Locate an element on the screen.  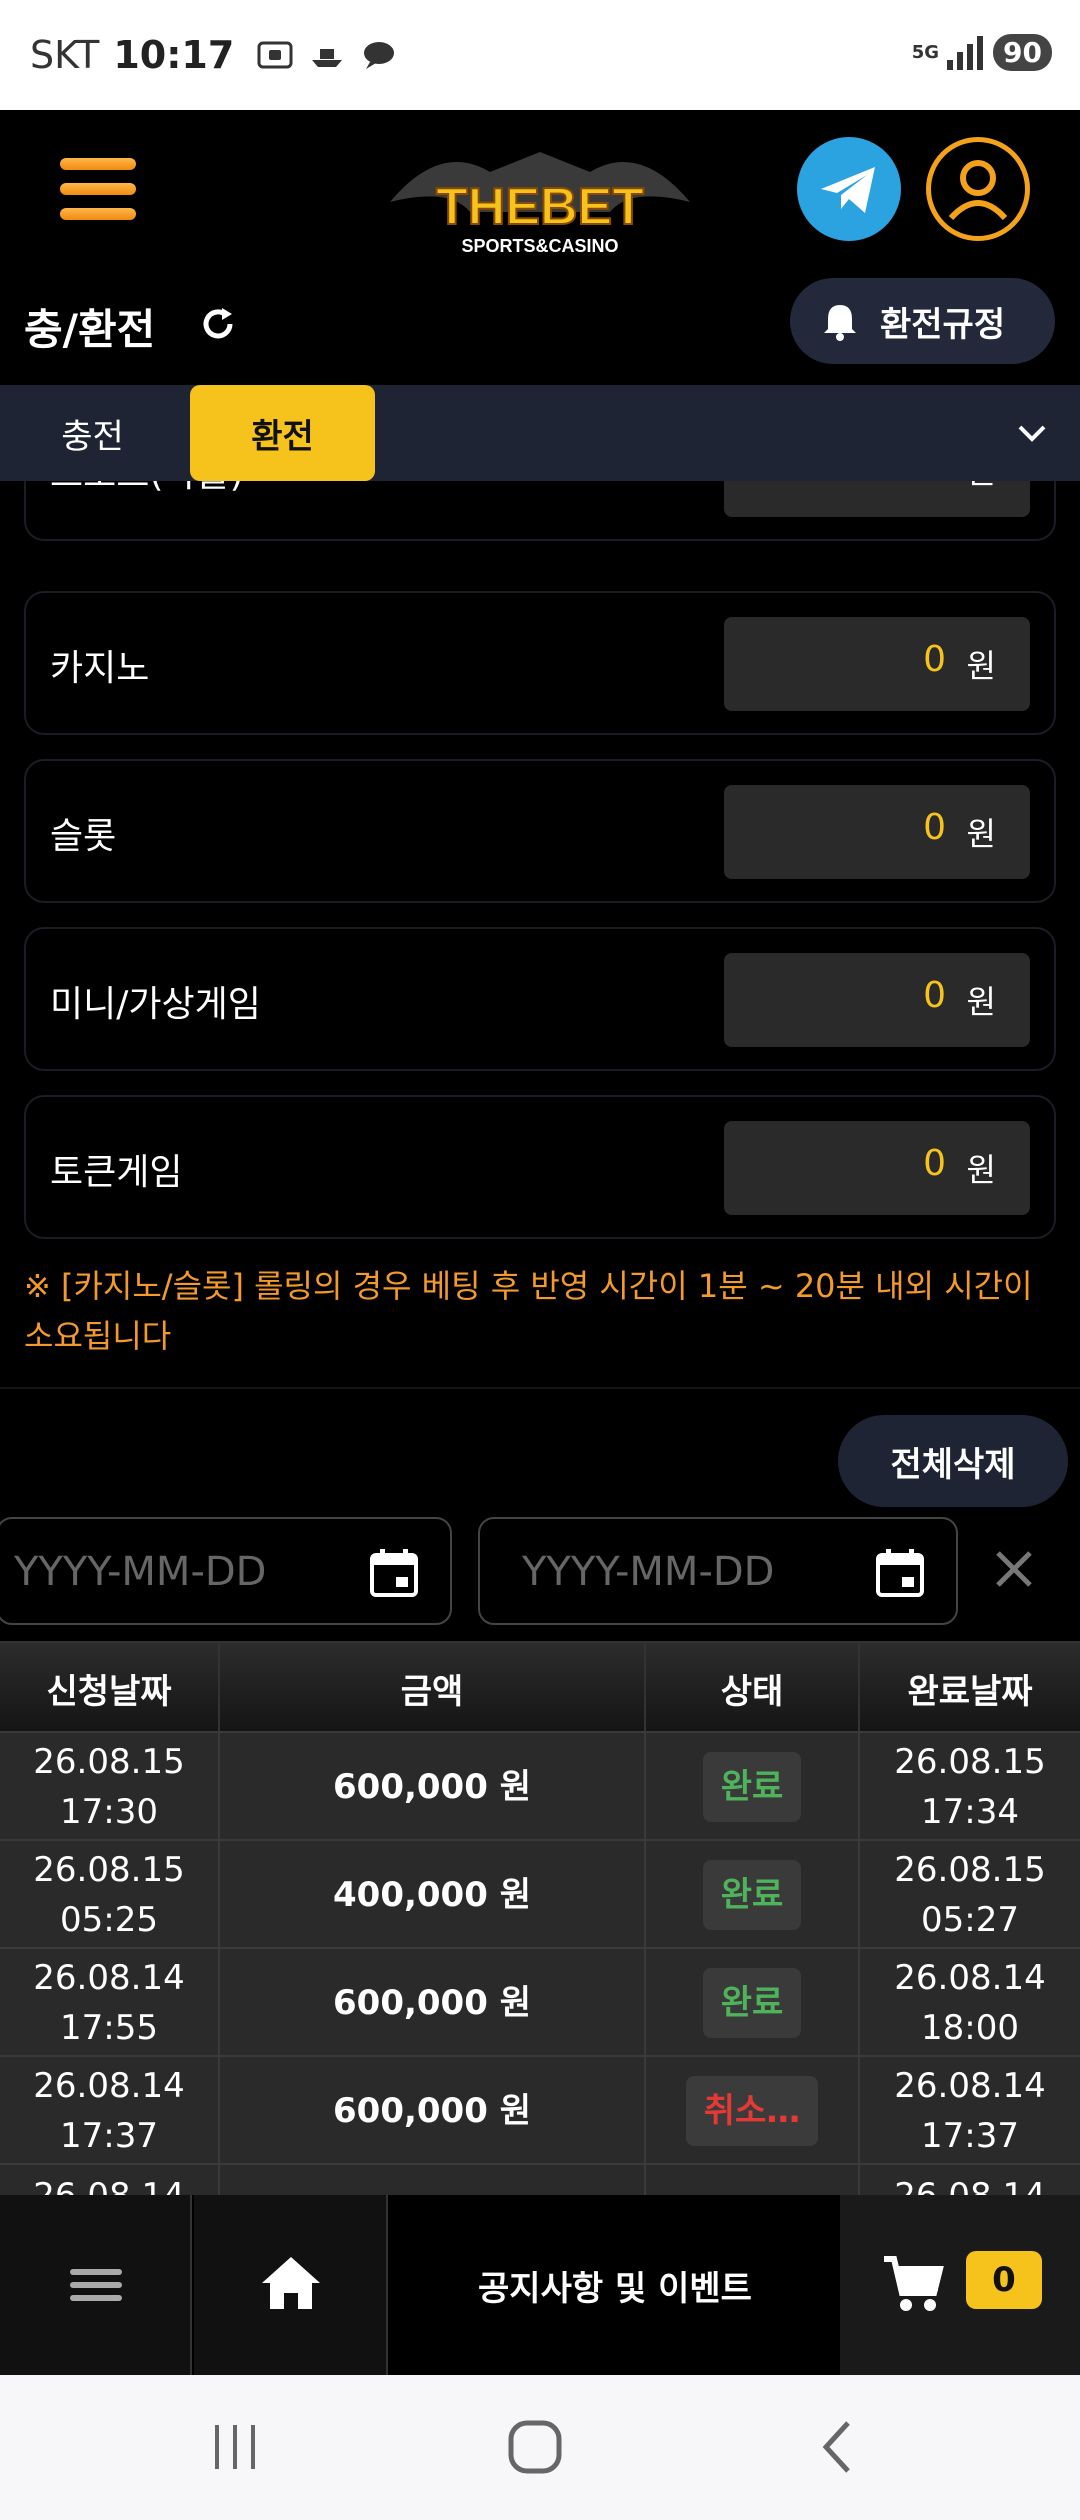
system-navigation-bar is located at coordinates (540, 2447).